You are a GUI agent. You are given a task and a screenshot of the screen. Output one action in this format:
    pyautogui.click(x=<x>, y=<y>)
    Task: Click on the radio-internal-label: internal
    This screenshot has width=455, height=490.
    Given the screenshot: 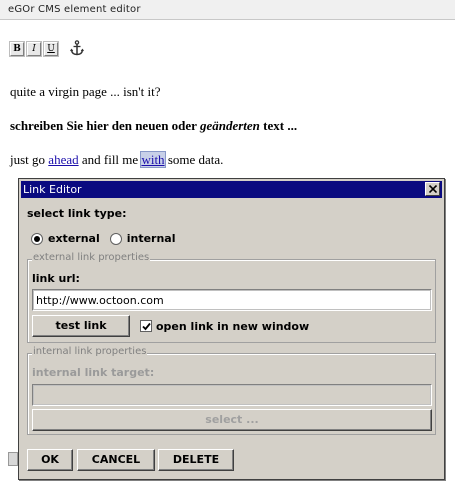 What is the action you would take?
    pyautogui.click(x=151, y=238)
    